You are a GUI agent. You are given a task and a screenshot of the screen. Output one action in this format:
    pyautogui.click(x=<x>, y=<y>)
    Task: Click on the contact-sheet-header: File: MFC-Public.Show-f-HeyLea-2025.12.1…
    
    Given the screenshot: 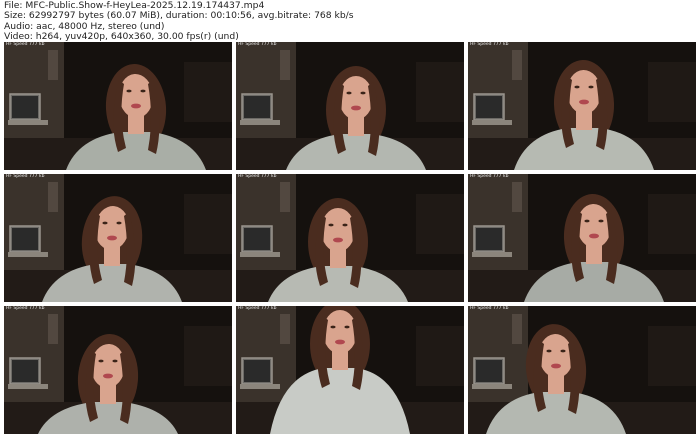 What is the action you would take?
    pyautogui.click(x=350, y=22)
    